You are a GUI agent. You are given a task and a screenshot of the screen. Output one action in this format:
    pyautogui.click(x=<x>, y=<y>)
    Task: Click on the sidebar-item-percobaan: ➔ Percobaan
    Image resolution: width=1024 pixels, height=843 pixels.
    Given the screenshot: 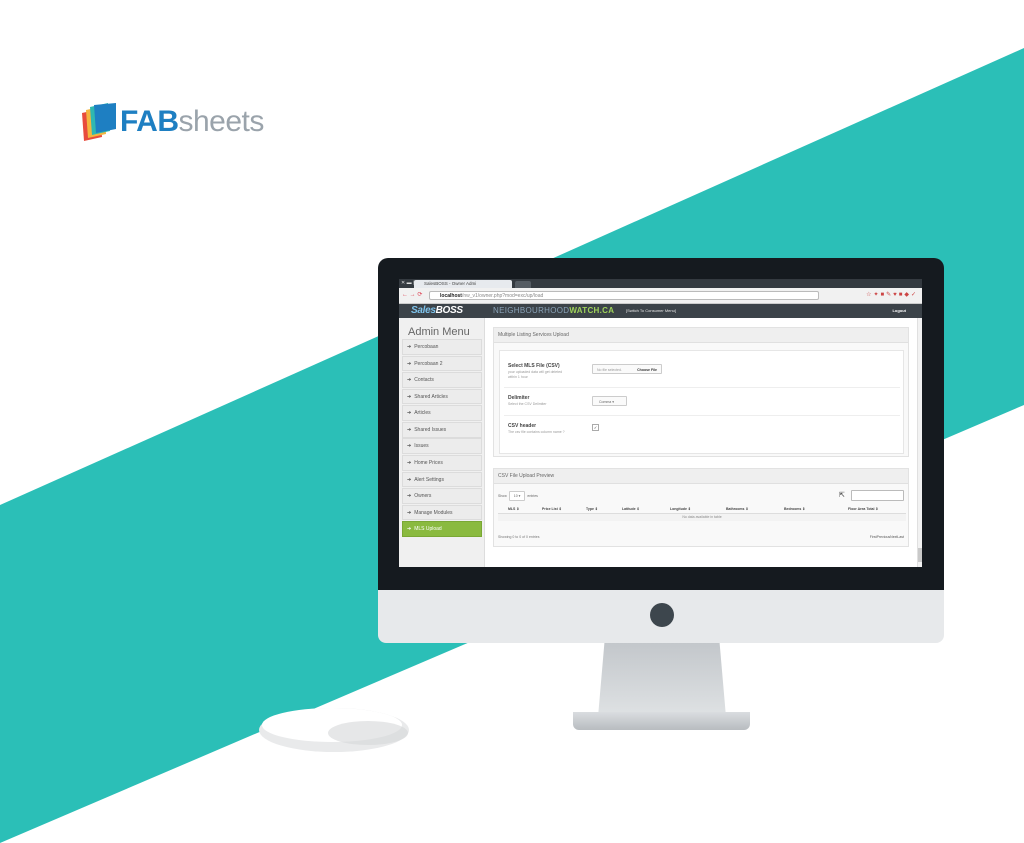 What is the action you would take?
    pyautogui.click(x=442, y=347)
    